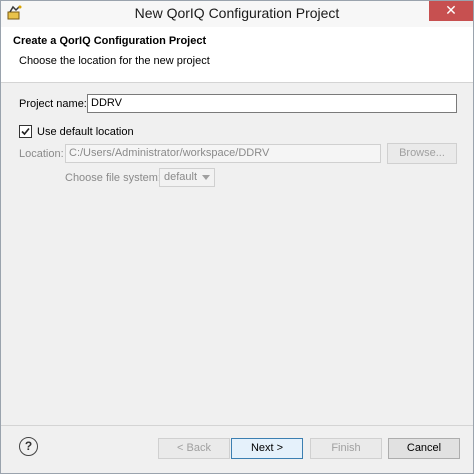 The width and height of the screenshot is (474, 474). Describe the element at coordinates (237, 425) in the screenshot. I see `footer-separator` at that location.